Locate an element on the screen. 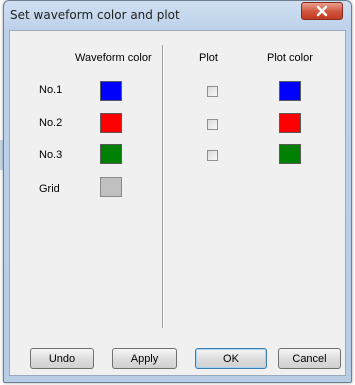 The width and height of the screenshot is (355, 385). header-waveform-color: Waveform color is located at coordinates (113, 58).